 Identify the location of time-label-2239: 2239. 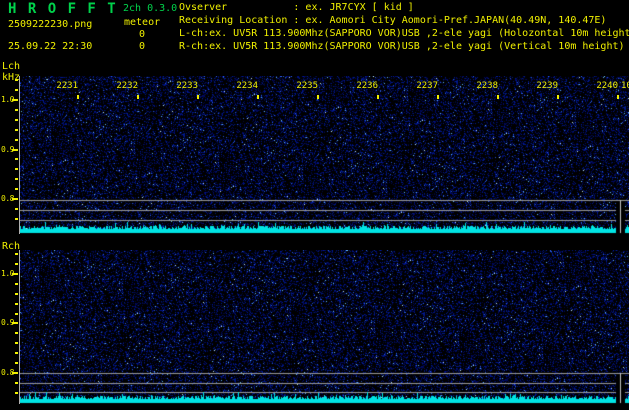
(547, 86).